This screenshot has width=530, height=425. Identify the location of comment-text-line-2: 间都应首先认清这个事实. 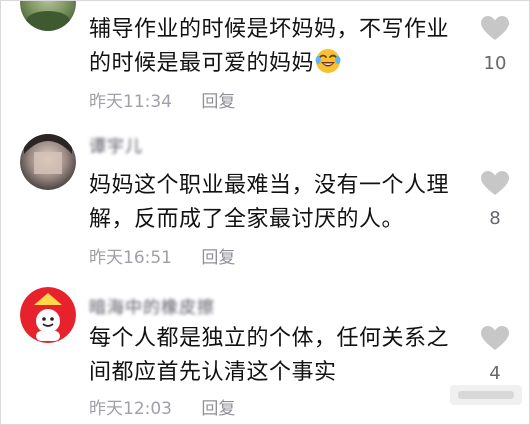
(213, 372).